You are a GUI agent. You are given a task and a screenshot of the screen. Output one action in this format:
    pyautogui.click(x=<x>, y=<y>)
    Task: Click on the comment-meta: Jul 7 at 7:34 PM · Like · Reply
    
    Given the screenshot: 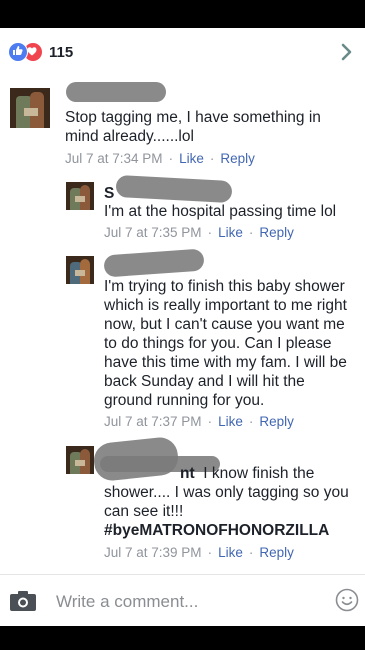 What is the action you would take?
    pyautogui.click(x=160, y=158)
    